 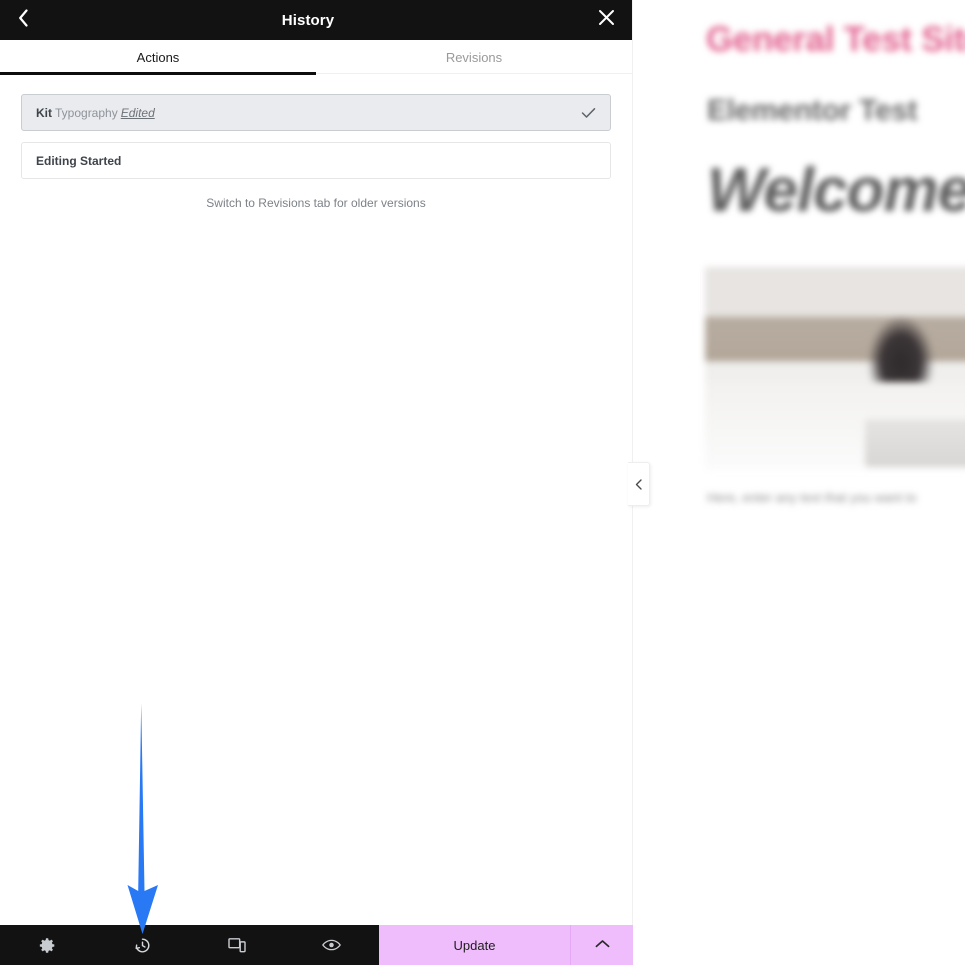 I want to click on history-item-title: Kit, so click(x=44, y=112).